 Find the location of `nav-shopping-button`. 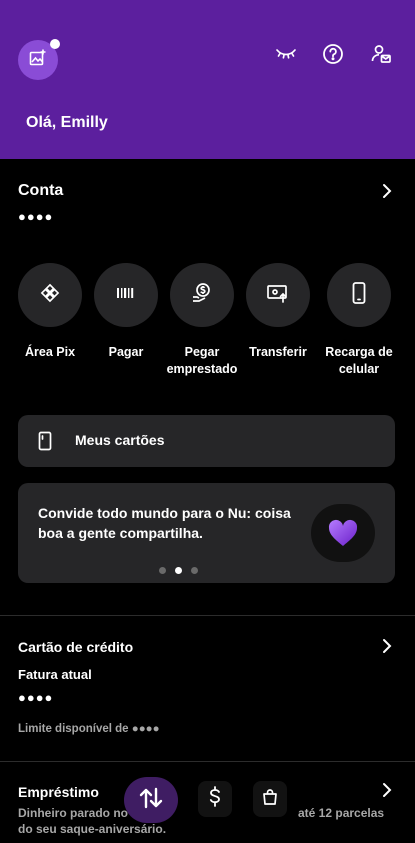

nav-shopping-button is located at coordinates (270, 799).